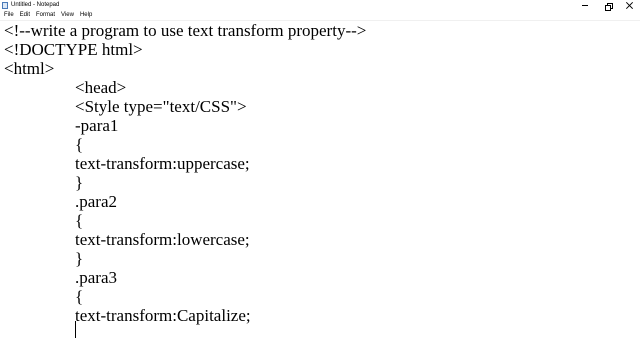 This screenshot has height=360, width=640. I want to click on menu-edit: Edit, so click(25, 15).